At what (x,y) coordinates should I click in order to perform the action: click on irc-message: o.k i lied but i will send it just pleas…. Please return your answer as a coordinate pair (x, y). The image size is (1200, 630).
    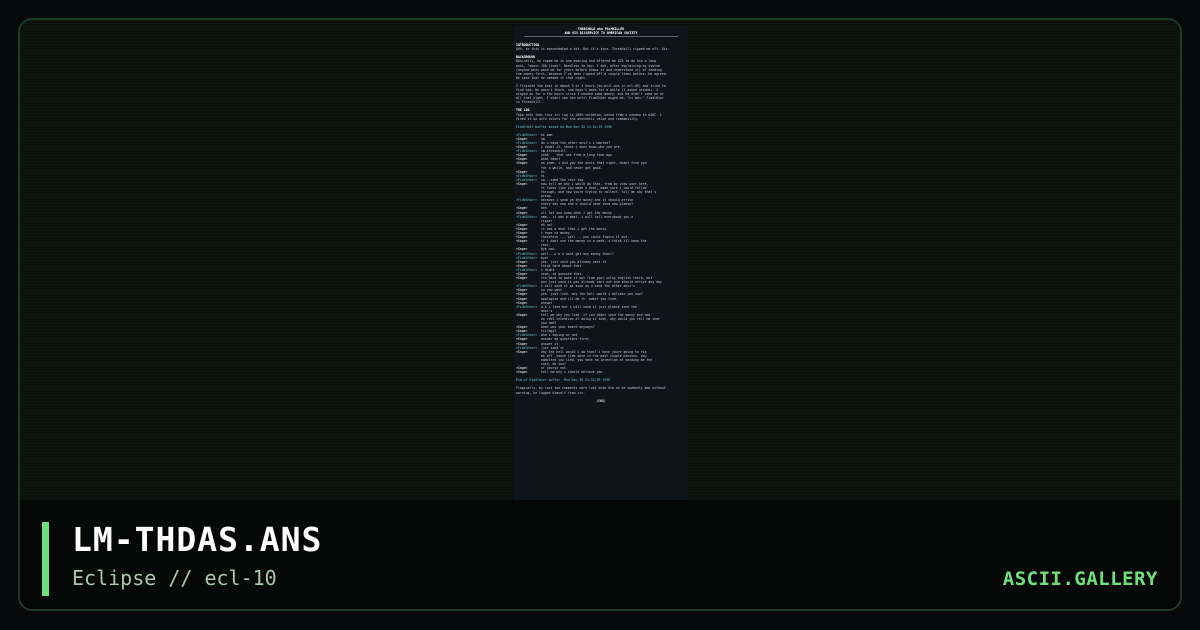
    Looking at the image, I should click on (588, 306).